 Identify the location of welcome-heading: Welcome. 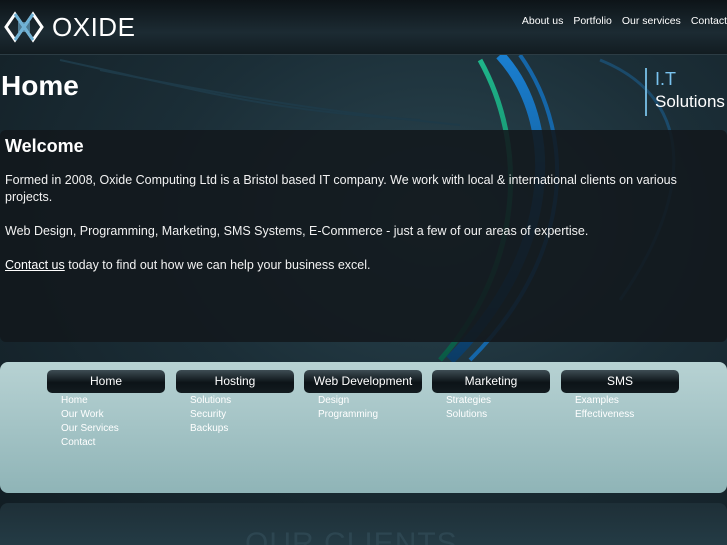
(44, 146).